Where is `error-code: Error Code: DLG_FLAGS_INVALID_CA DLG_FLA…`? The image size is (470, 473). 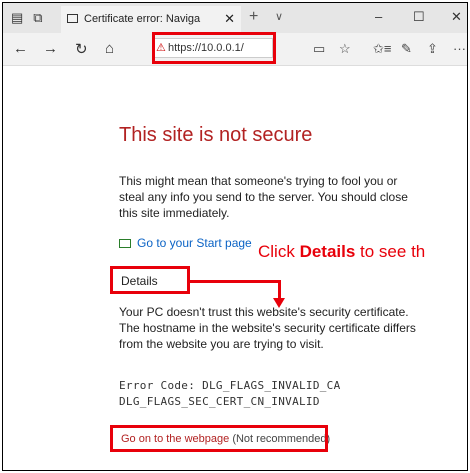
error-code: Error Code: DLG_FLAGS_INVALID_CA DLG_FLA… is located at coordinates (230, 393).